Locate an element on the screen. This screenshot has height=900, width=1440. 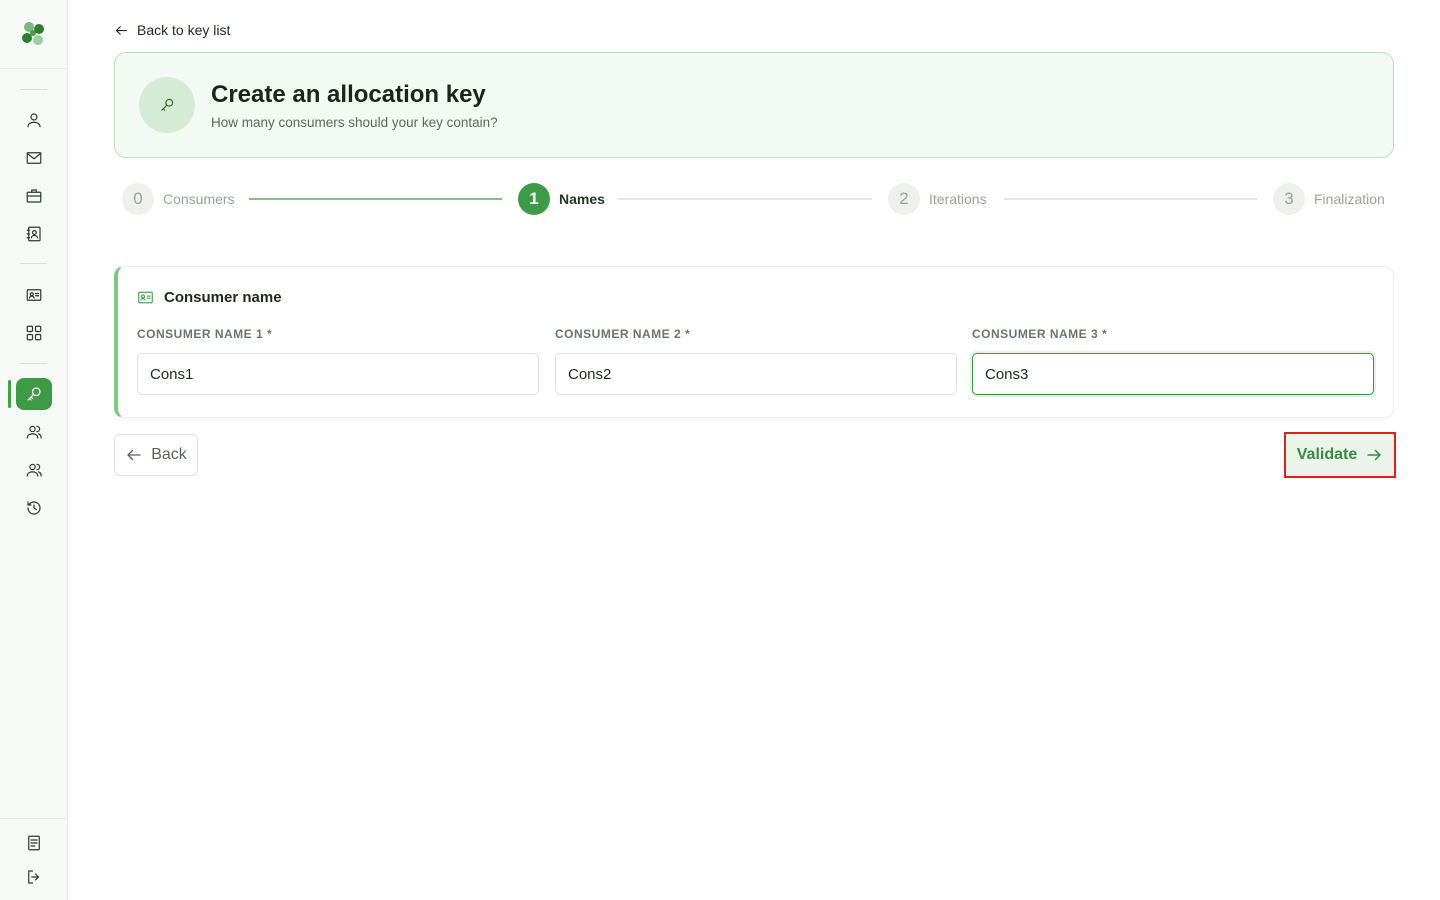
sidebar-top-divider is located at coordinates (34, 68).